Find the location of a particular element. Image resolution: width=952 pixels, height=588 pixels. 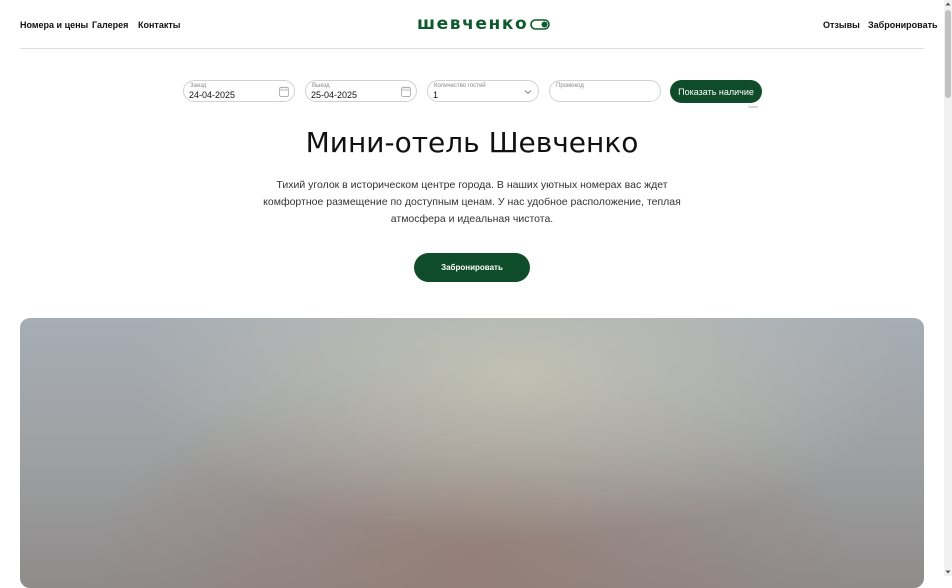

logo-text: шевченко is located at coordinates (473, 24).